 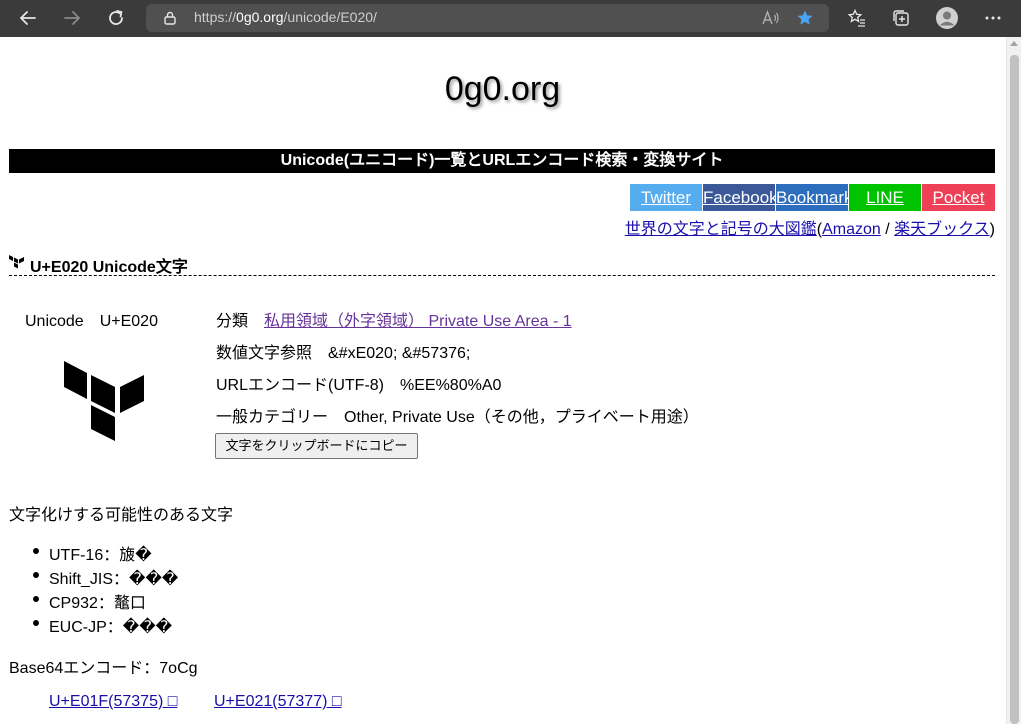 I want to click on favorites-button, so click(x=857, y=18).